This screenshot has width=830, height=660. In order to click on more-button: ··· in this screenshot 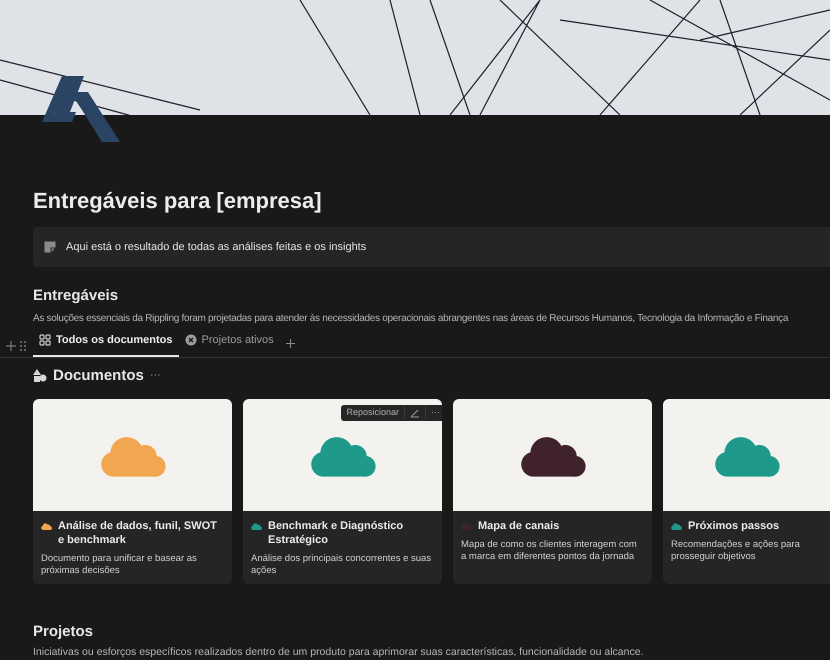, I will do `click(433, 413)`.